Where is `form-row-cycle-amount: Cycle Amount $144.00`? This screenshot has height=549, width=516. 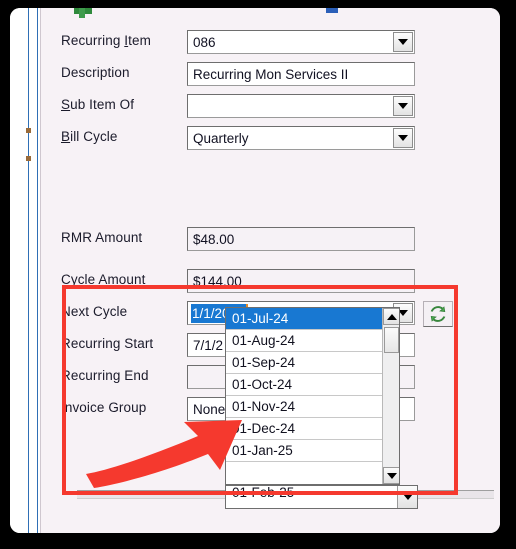
form-row-cycle-amount: Cycle Amount $144.00 is located at coordinates (270, 282).